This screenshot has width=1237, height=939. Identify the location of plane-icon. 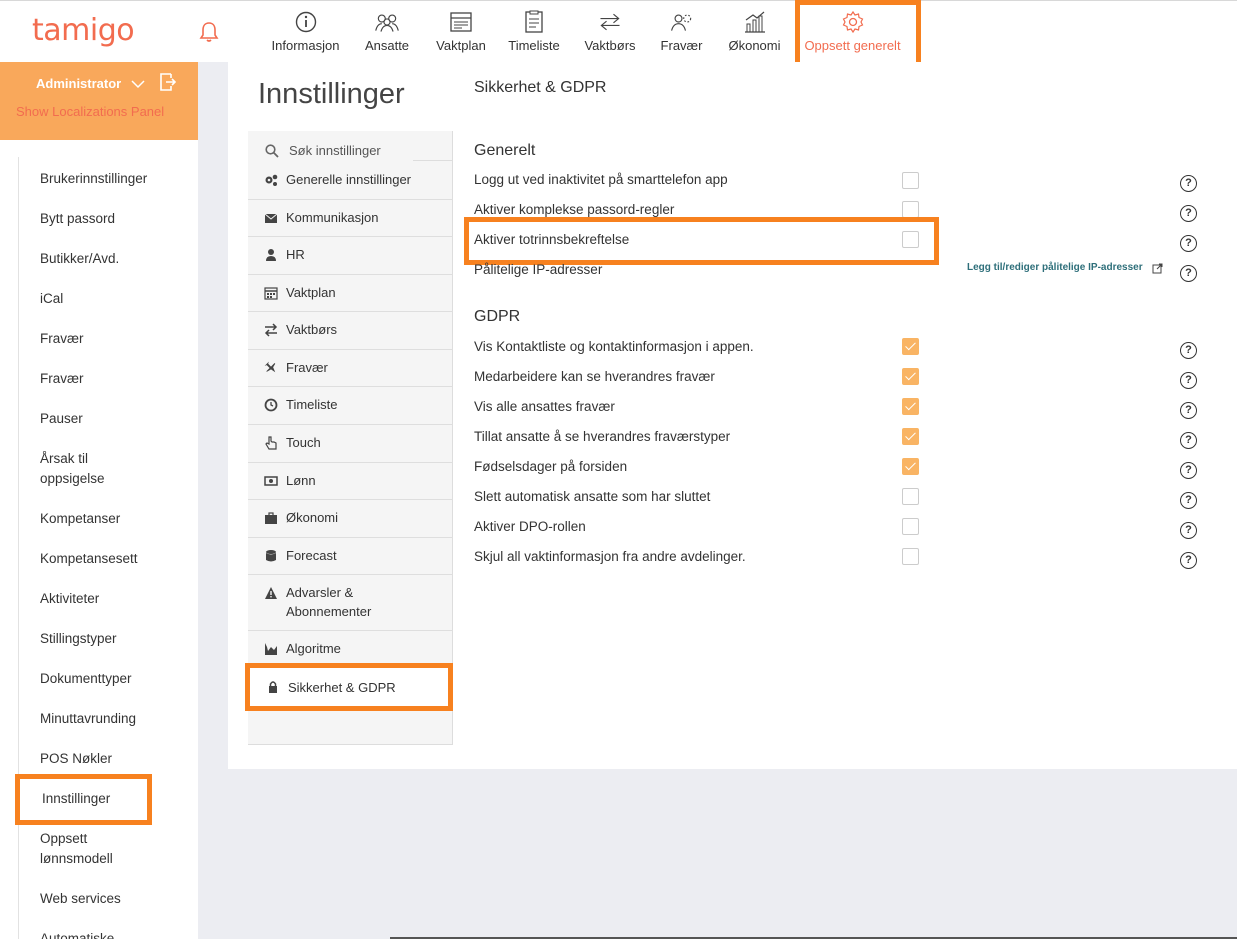
(270, 367).